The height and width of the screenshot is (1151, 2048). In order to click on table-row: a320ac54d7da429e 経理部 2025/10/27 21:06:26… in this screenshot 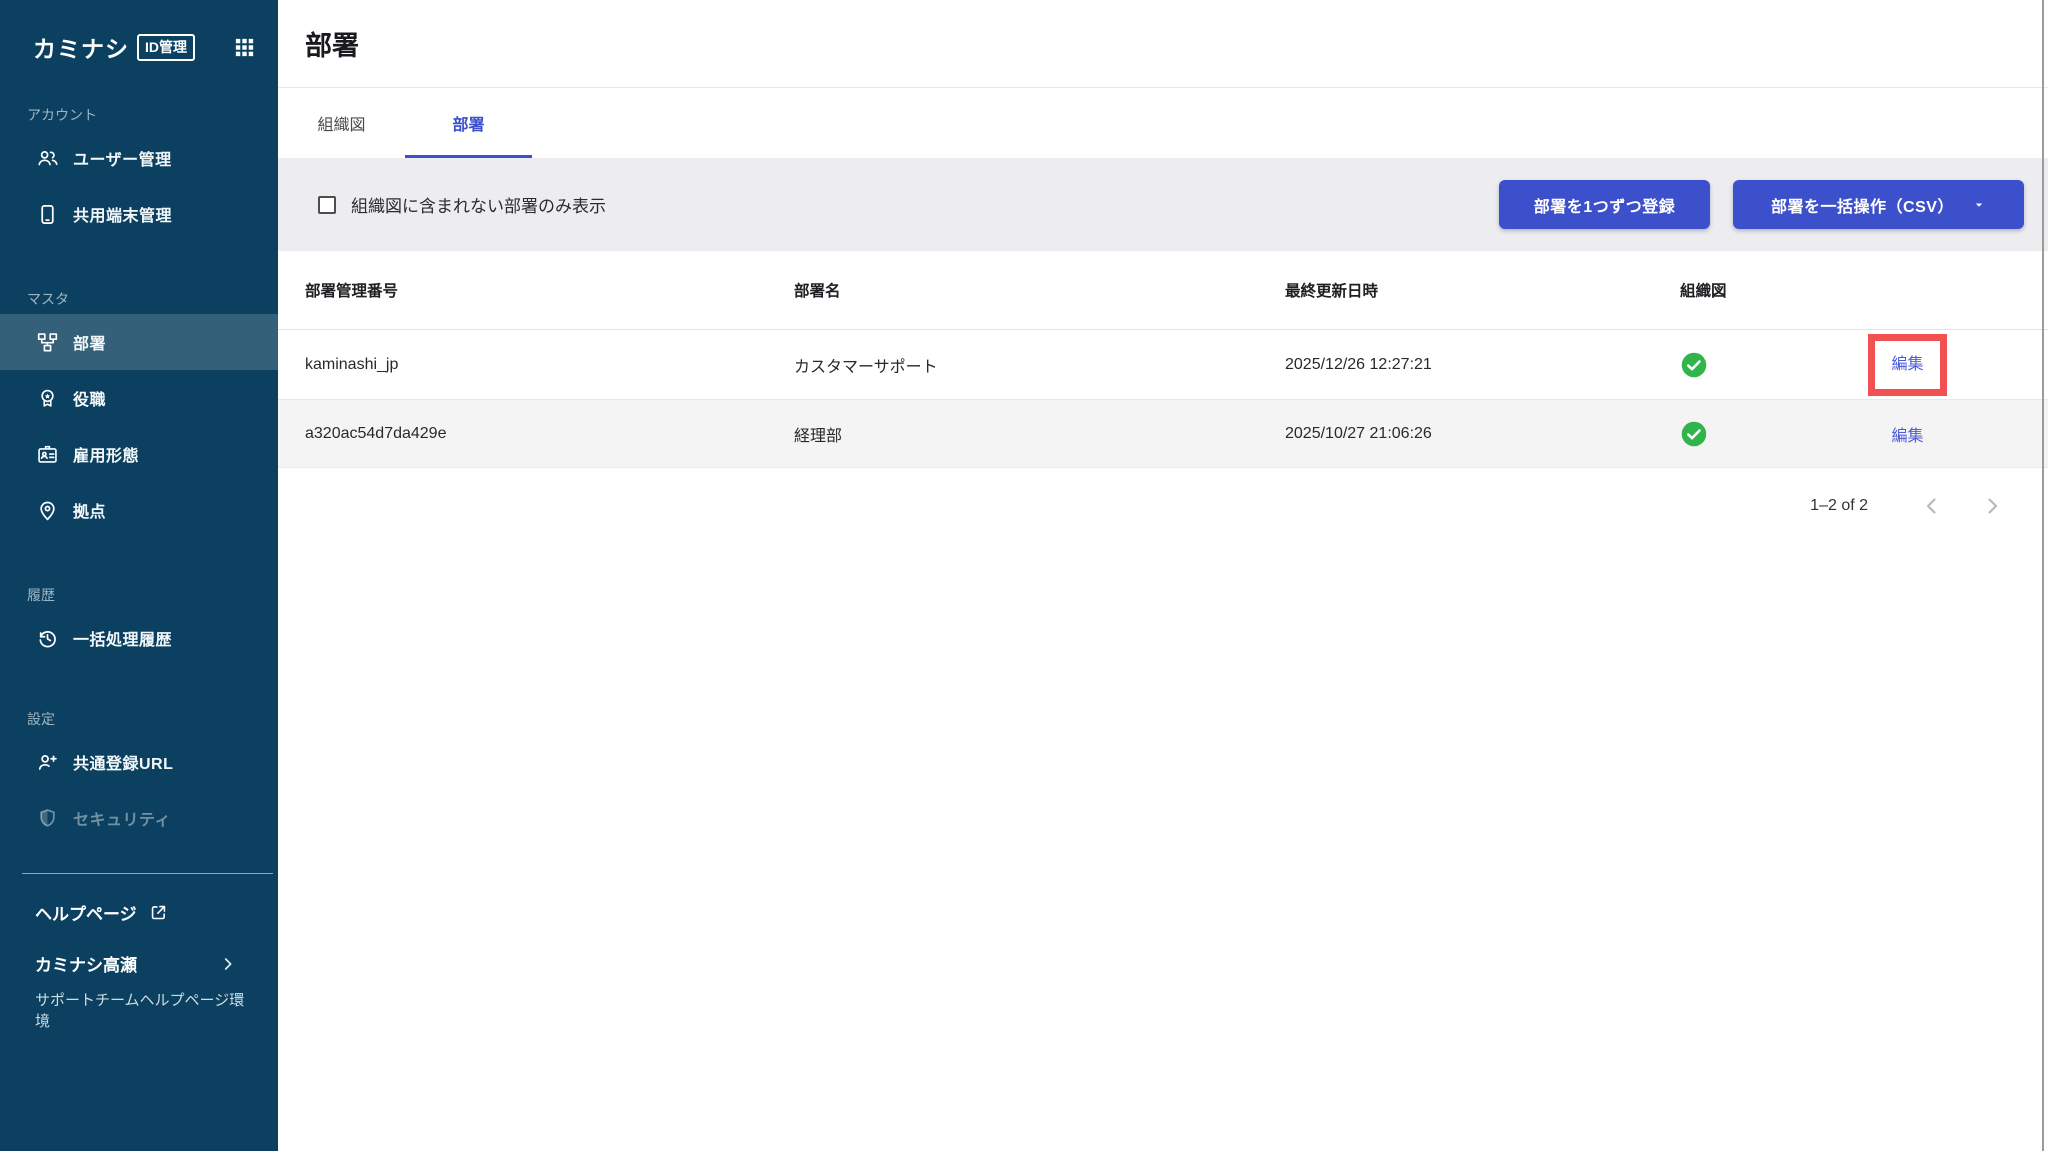, I will do `click(1163, 434)`.